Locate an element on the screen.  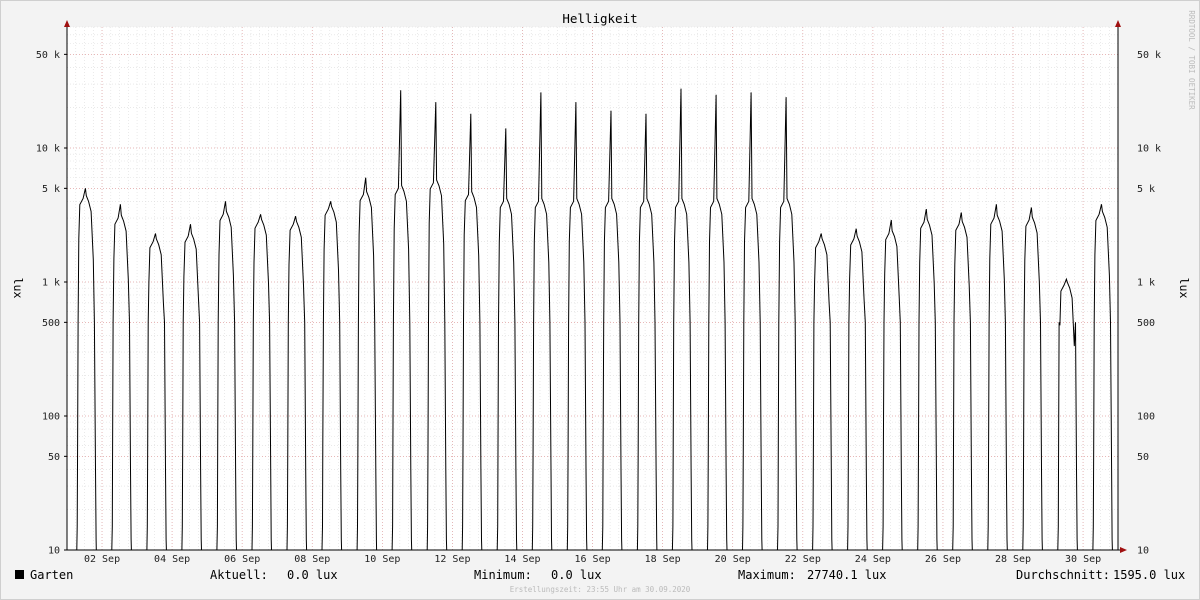
x-tick-label: 26 Sep is located at coordinates (943, 559).